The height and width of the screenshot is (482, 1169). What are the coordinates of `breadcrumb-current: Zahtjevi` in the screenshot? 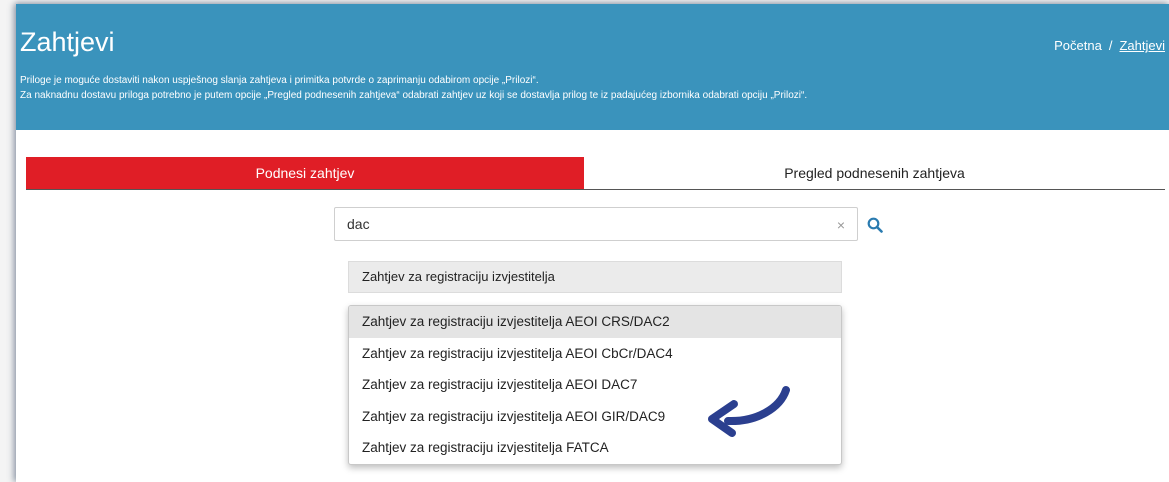 It's located at (1142, 45).